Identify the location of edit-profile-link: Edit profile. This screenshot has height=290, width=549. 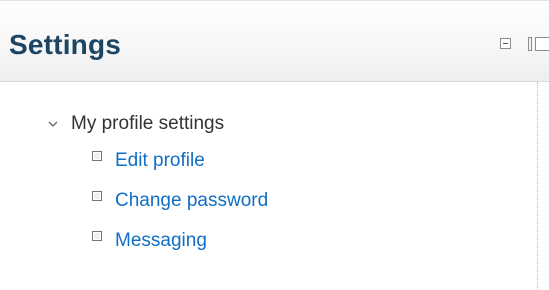
(160, 161).